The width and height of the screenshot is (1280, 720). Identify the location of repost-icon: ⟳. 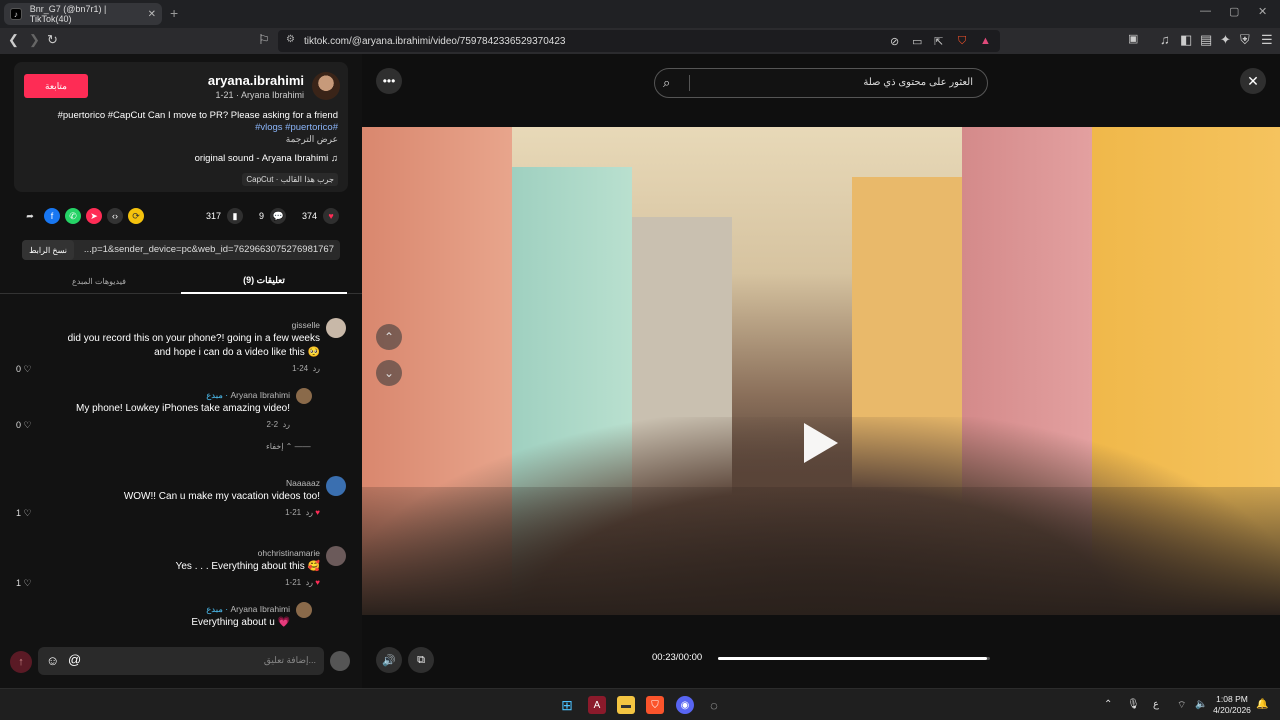
(136, 216).